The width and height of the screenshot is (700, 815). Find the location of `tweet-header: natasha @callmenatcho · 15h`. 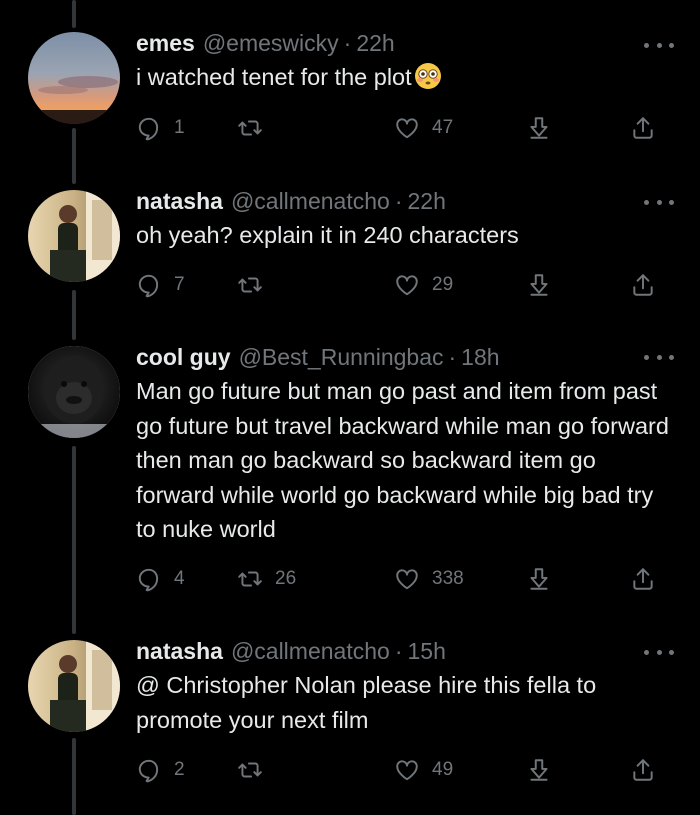

tweet-header: natasha @callmenatcho · 15h is located at coordinates (406, 651).